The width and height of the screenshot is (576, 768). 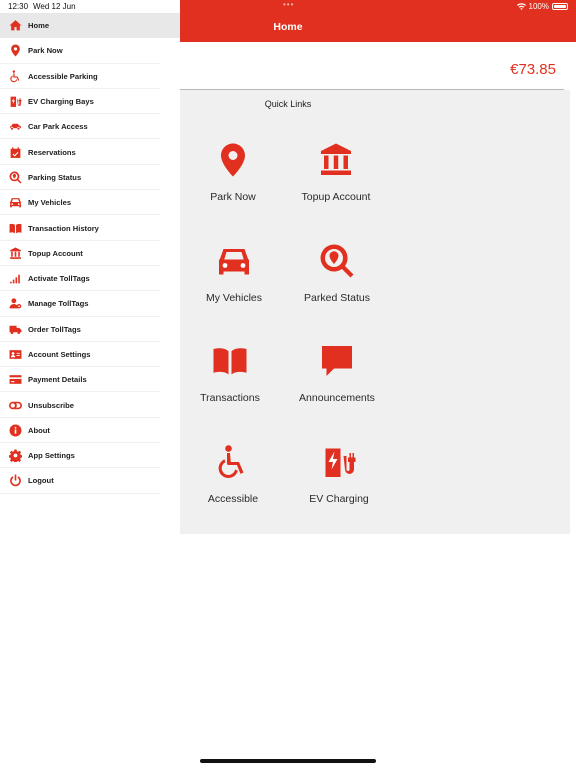 What do you see at coordinates (15, 152) in the screenshot?
I see `calendar-check-icon` at bounding box center [15, 152].